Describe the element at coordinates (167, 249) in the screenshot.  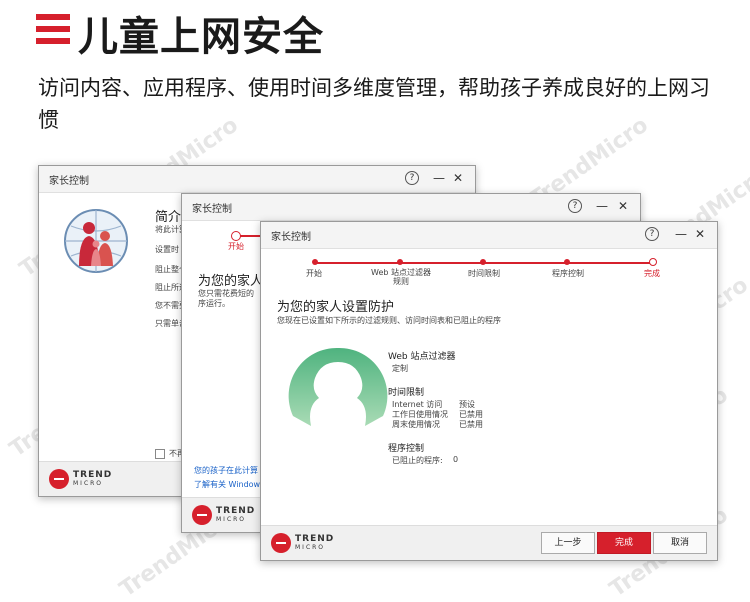
I see `intro-line: 设置时` at that location.